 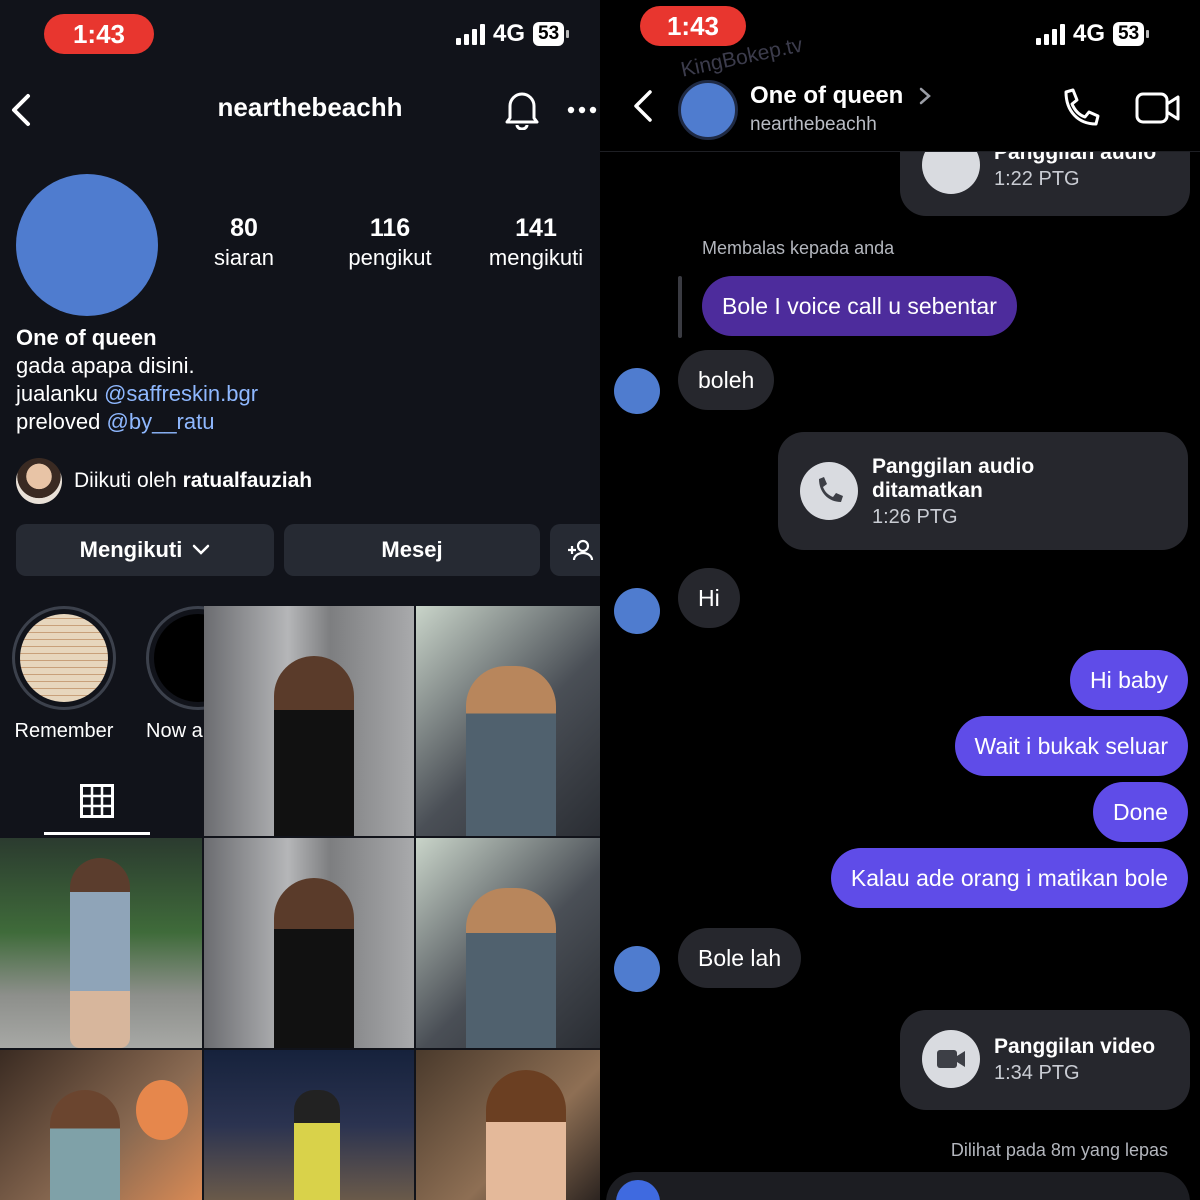 I want to click on reply-label: Membalas kepada anda, so click(x=798, y=248).